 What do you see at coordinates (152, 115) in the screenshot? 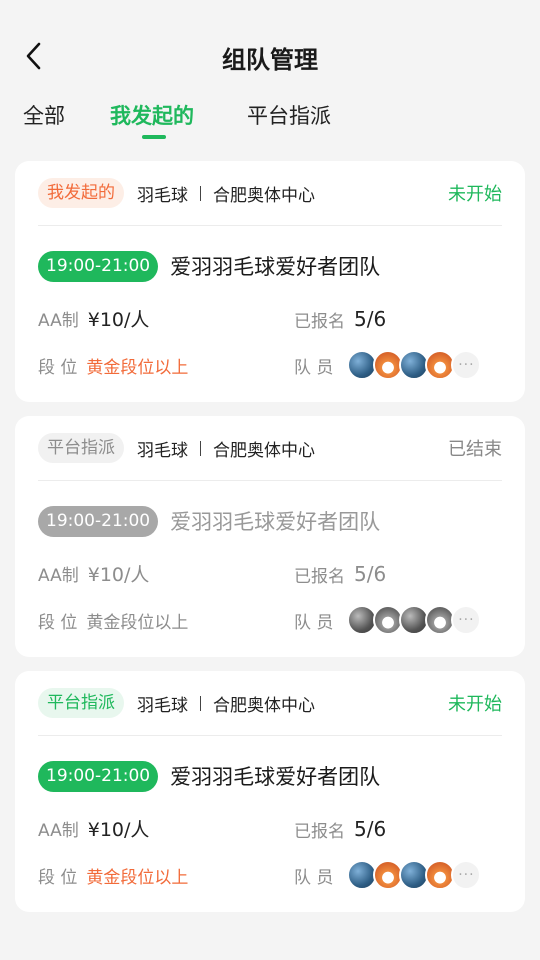
I see `tab-initiated: 我发起的` at bounding box center [152, 115].